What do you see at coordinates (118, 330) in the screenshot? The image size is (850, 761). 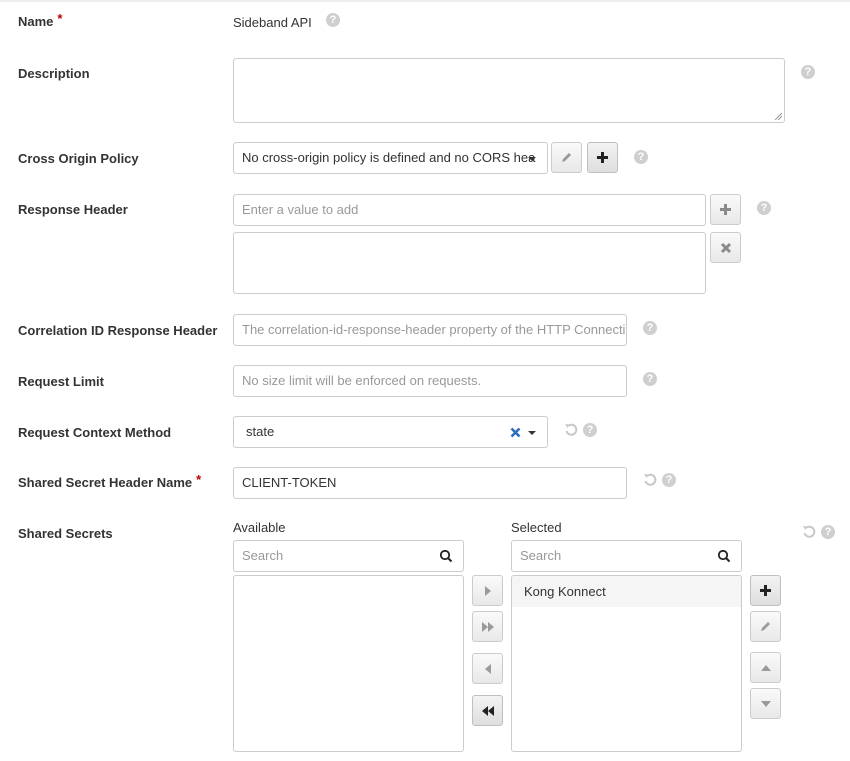 I see `correlation-id-label: Correlation ID Response Header` at bounding box center [118, 330].